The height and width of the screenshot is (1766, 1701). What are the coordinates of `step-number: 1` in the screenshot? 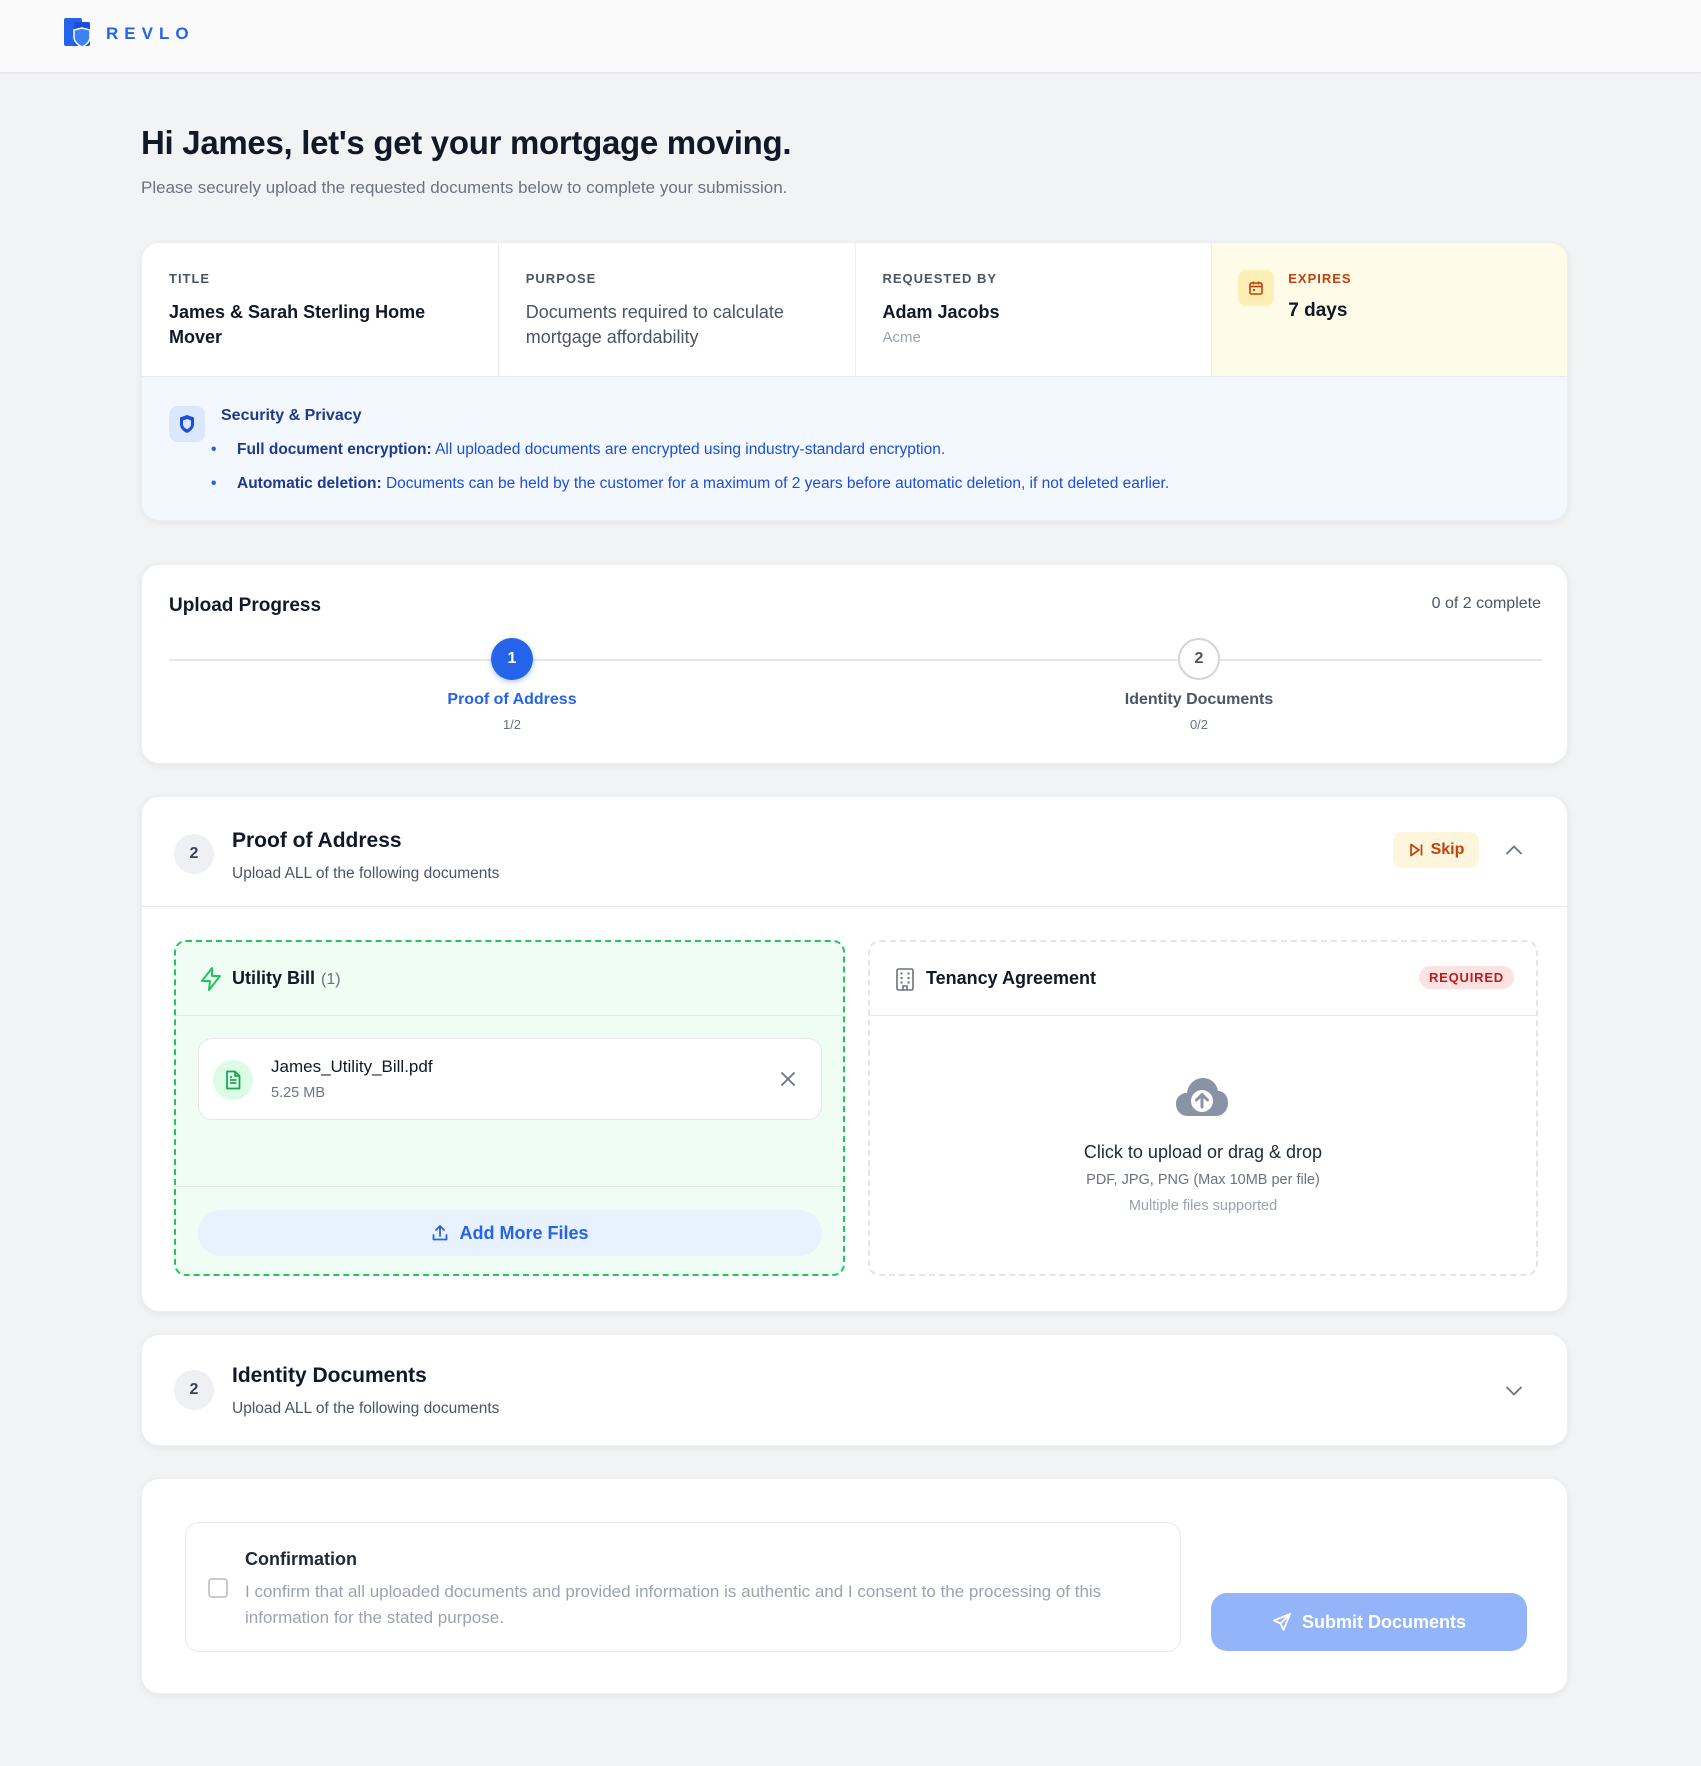 It's located at (512, 659).